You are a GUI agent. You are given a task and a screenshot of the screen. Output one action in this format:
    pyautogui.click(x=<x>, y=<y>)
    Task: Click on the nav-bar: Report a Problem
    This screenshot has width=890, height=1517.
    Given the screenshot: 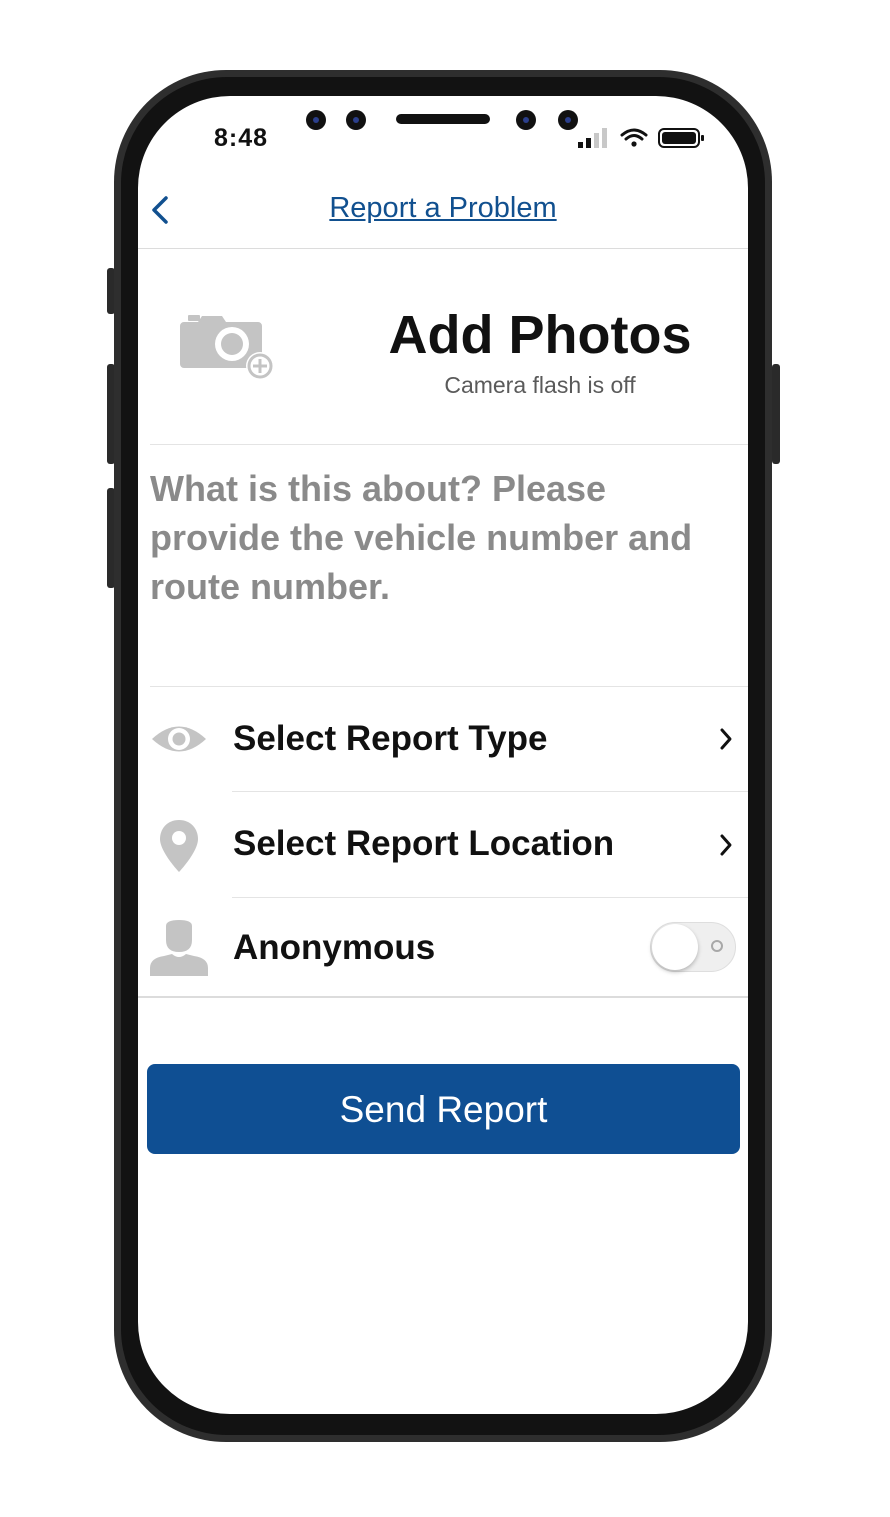 What is the action you would take?
    pyautogui.click(x=443, y=213)
    